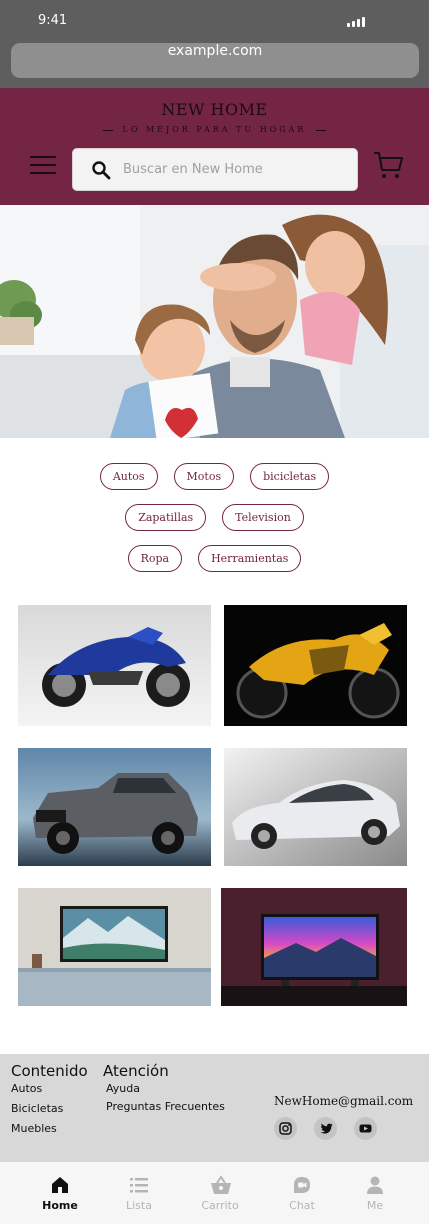 Image resolution: width=429 pixels, height=1224 pixels. I want to click on white-sedan-image, so click(315, 807).